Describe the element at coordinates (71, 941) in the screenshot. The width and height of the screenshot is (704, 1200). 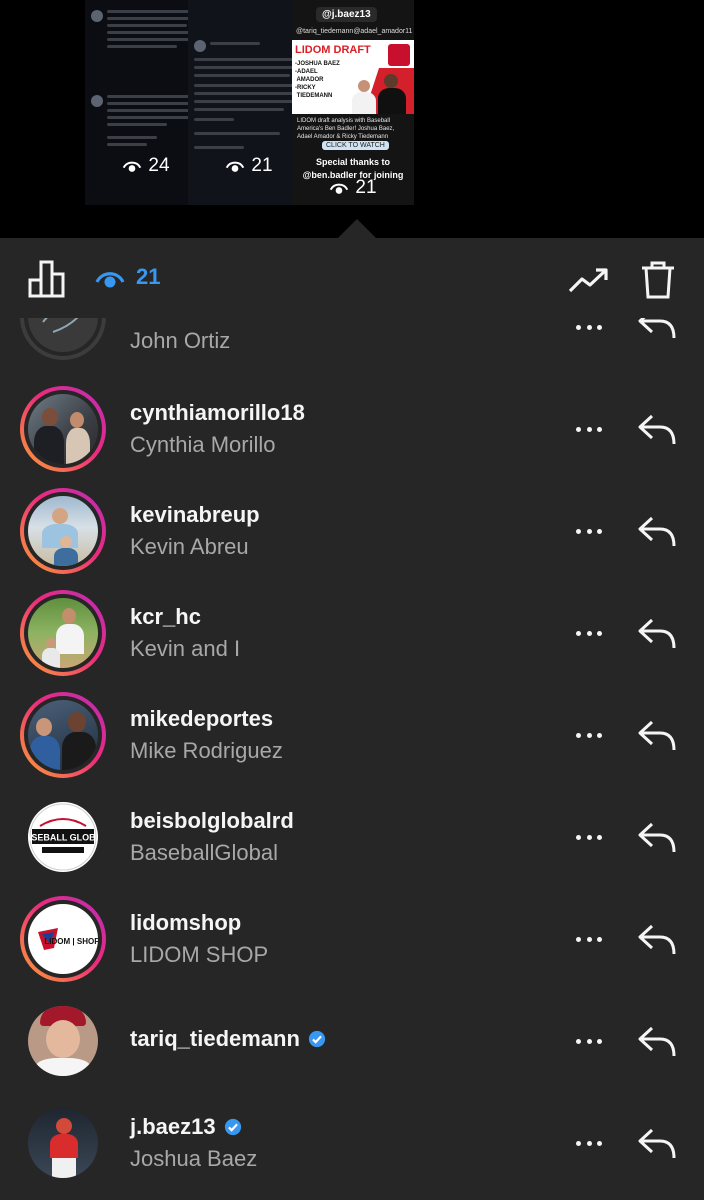
I see `logo-text: LIDOM | SHOP` at that location.